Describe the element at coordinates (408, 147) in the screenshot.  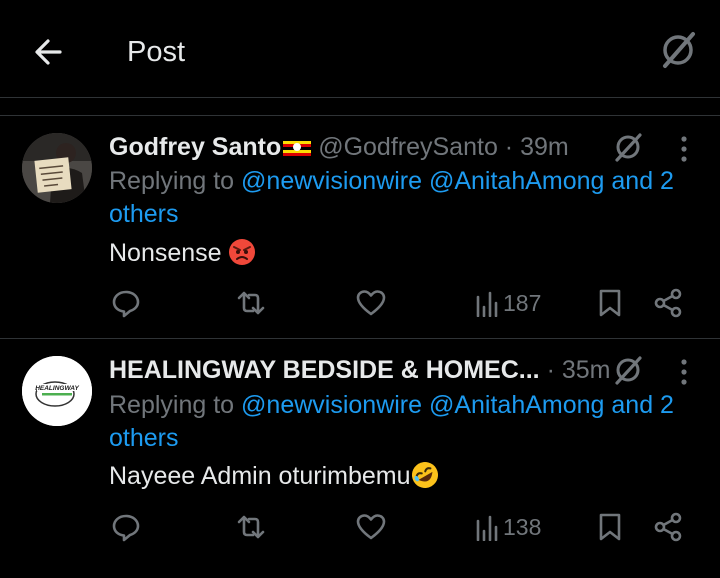
I see `user-handle: @GodfreySanto` at that location.